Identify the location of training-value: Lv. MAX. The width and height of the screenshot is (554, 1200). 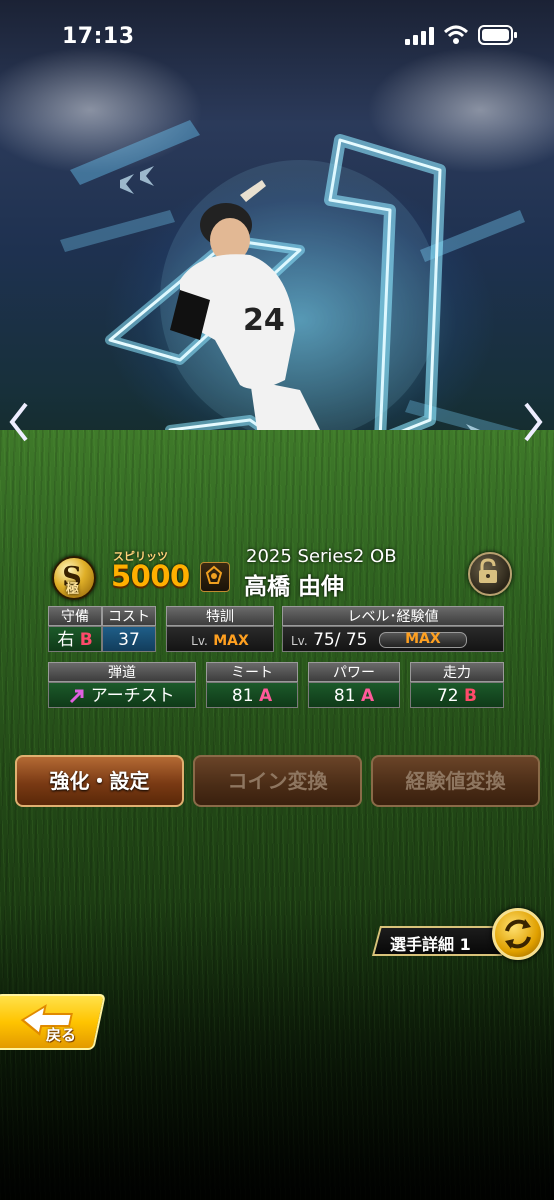
(220, 639).